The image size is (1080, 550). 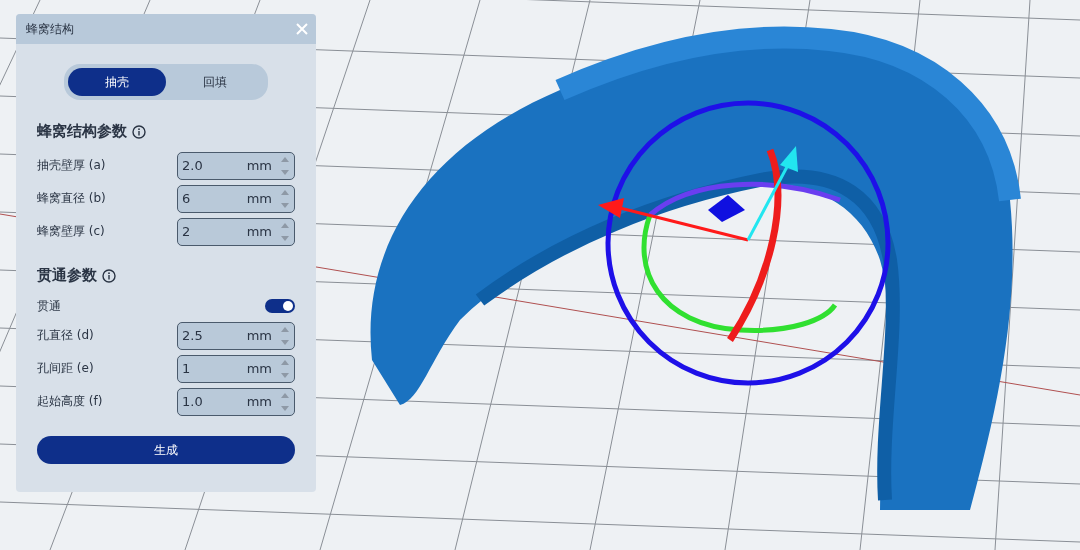 What do you see at coordinates (49, 306) in the screenshot?
I see `field-label: 贯通` at bounding box center [49, 306].